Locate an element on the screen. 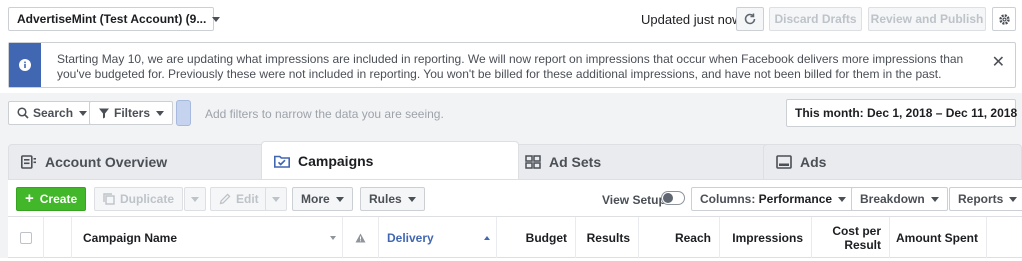 The width and height of the screenshot is (1022, 261). column-label: Campaign Name is located at coordinates (130, 237).